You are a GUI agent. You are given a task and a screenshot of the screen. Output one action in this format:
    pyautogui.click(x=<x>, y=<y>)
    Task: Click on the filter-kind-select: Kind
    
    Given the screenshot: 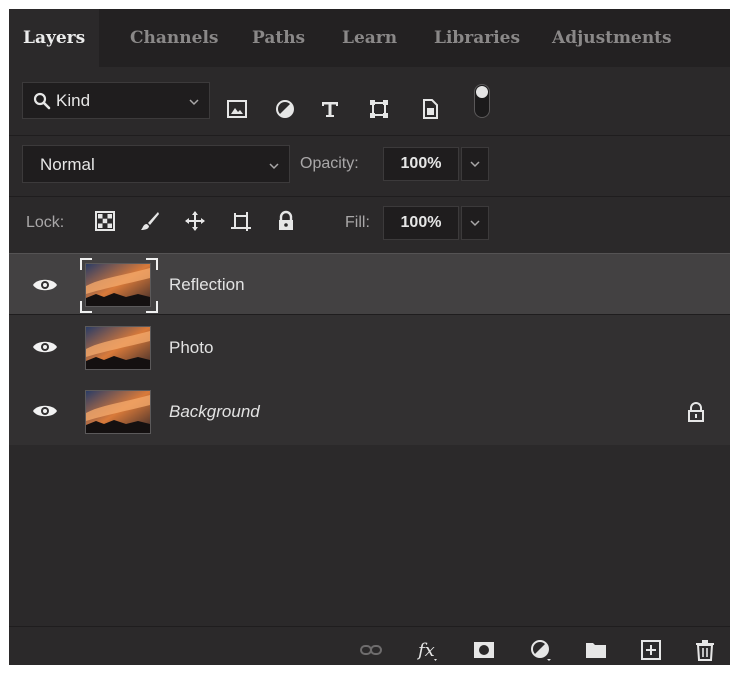 What is the action you would take?
    pyautogui.click(x=116, y=100)
    